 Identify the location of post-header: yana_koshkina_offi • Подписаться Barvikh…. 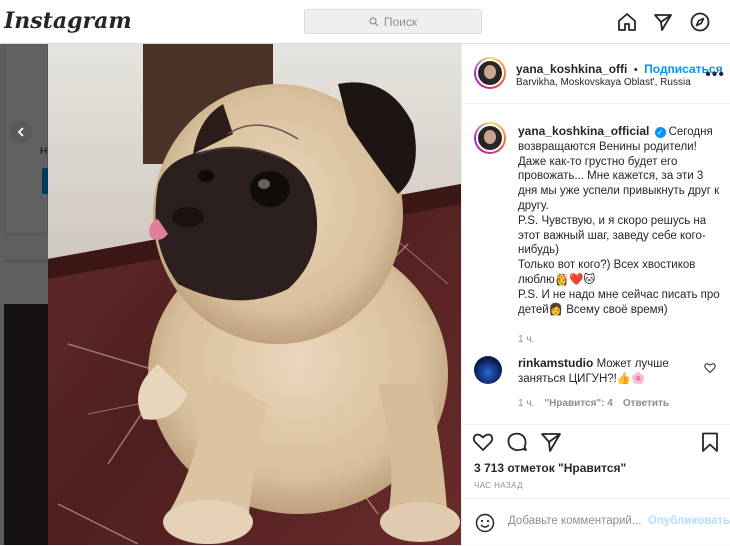
(596, 74).